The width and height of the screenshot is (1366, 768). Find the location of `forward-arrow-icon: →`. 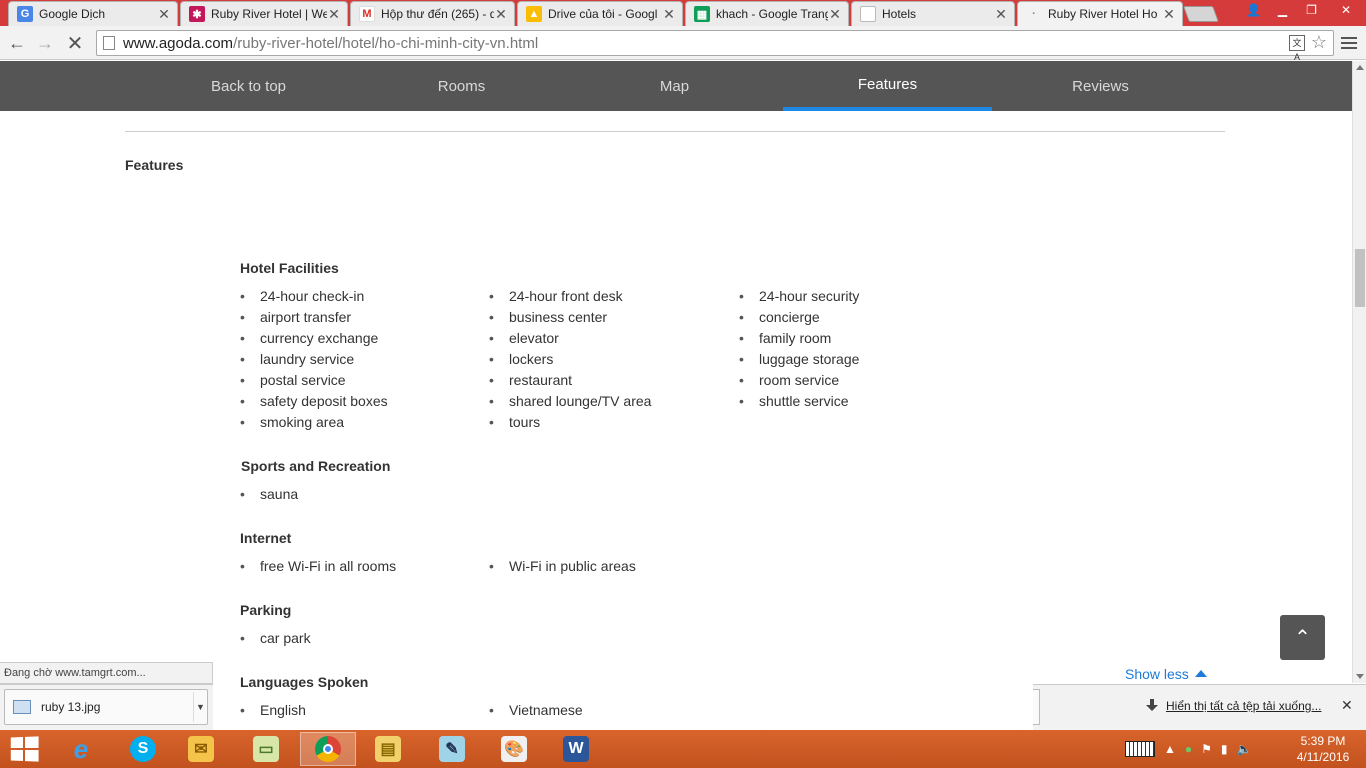

forward-arrow-icon: → is located at coordinates (45, 43).